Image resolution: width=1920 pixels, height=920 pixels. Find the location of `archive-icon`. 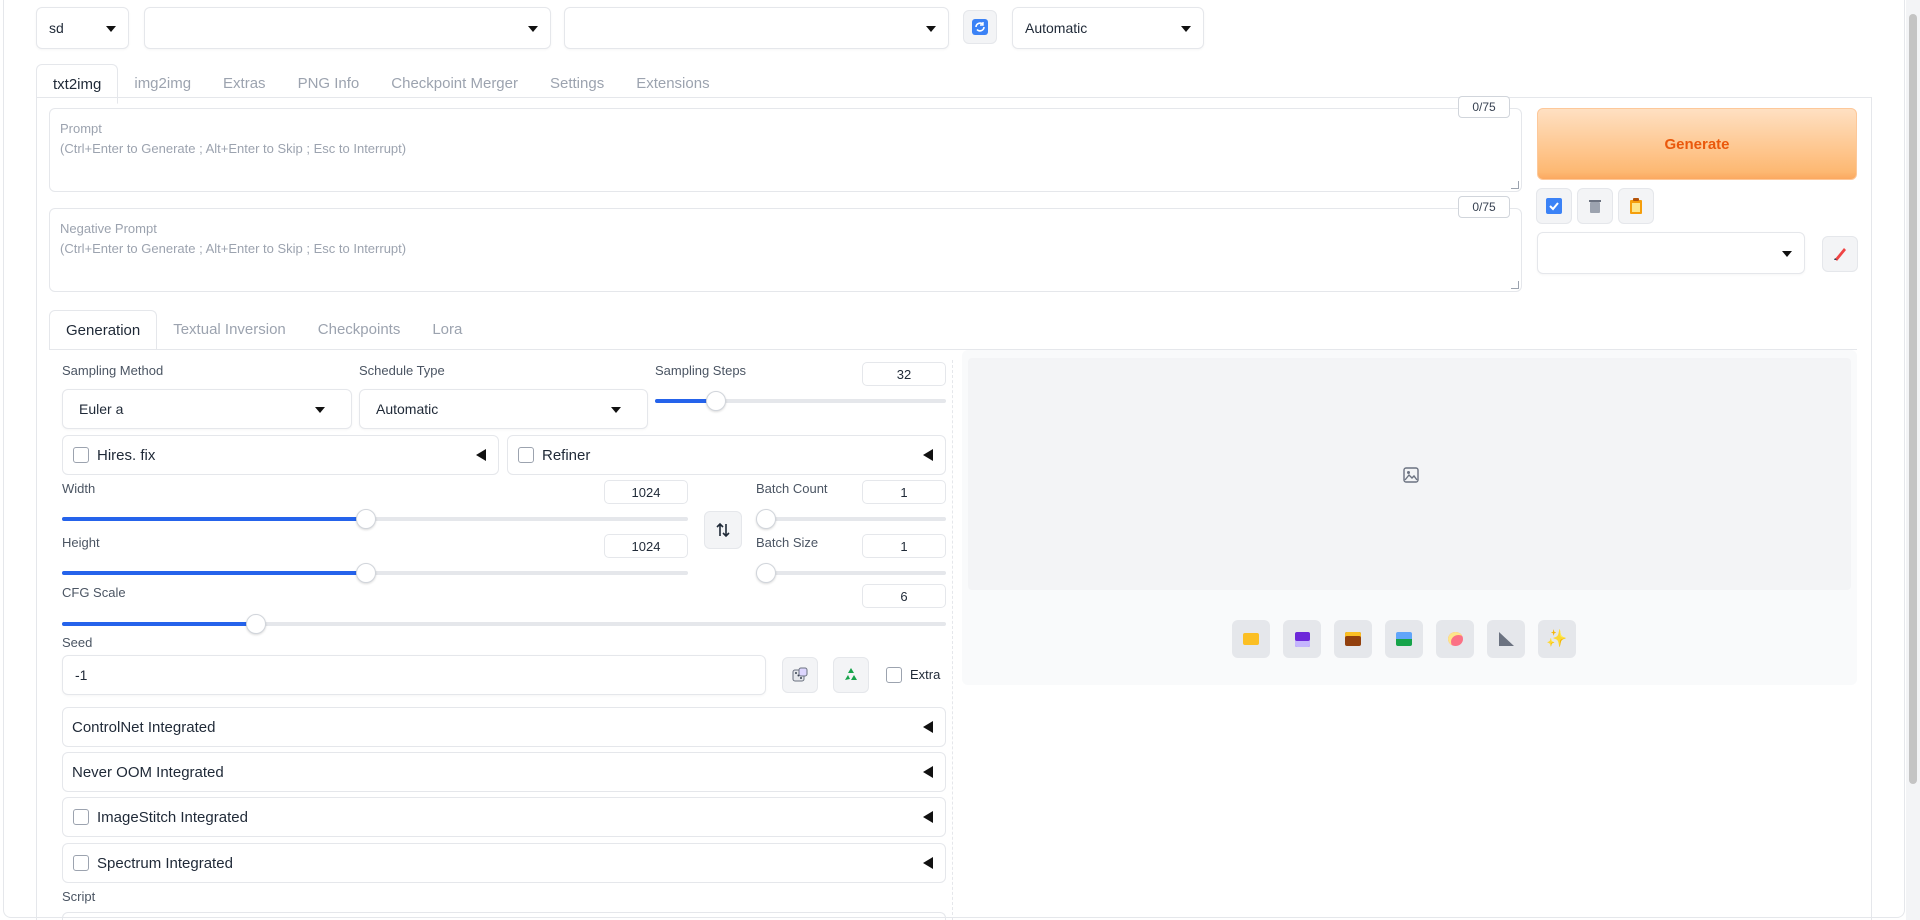

archive-icon is located at coordinates (1353, 639).